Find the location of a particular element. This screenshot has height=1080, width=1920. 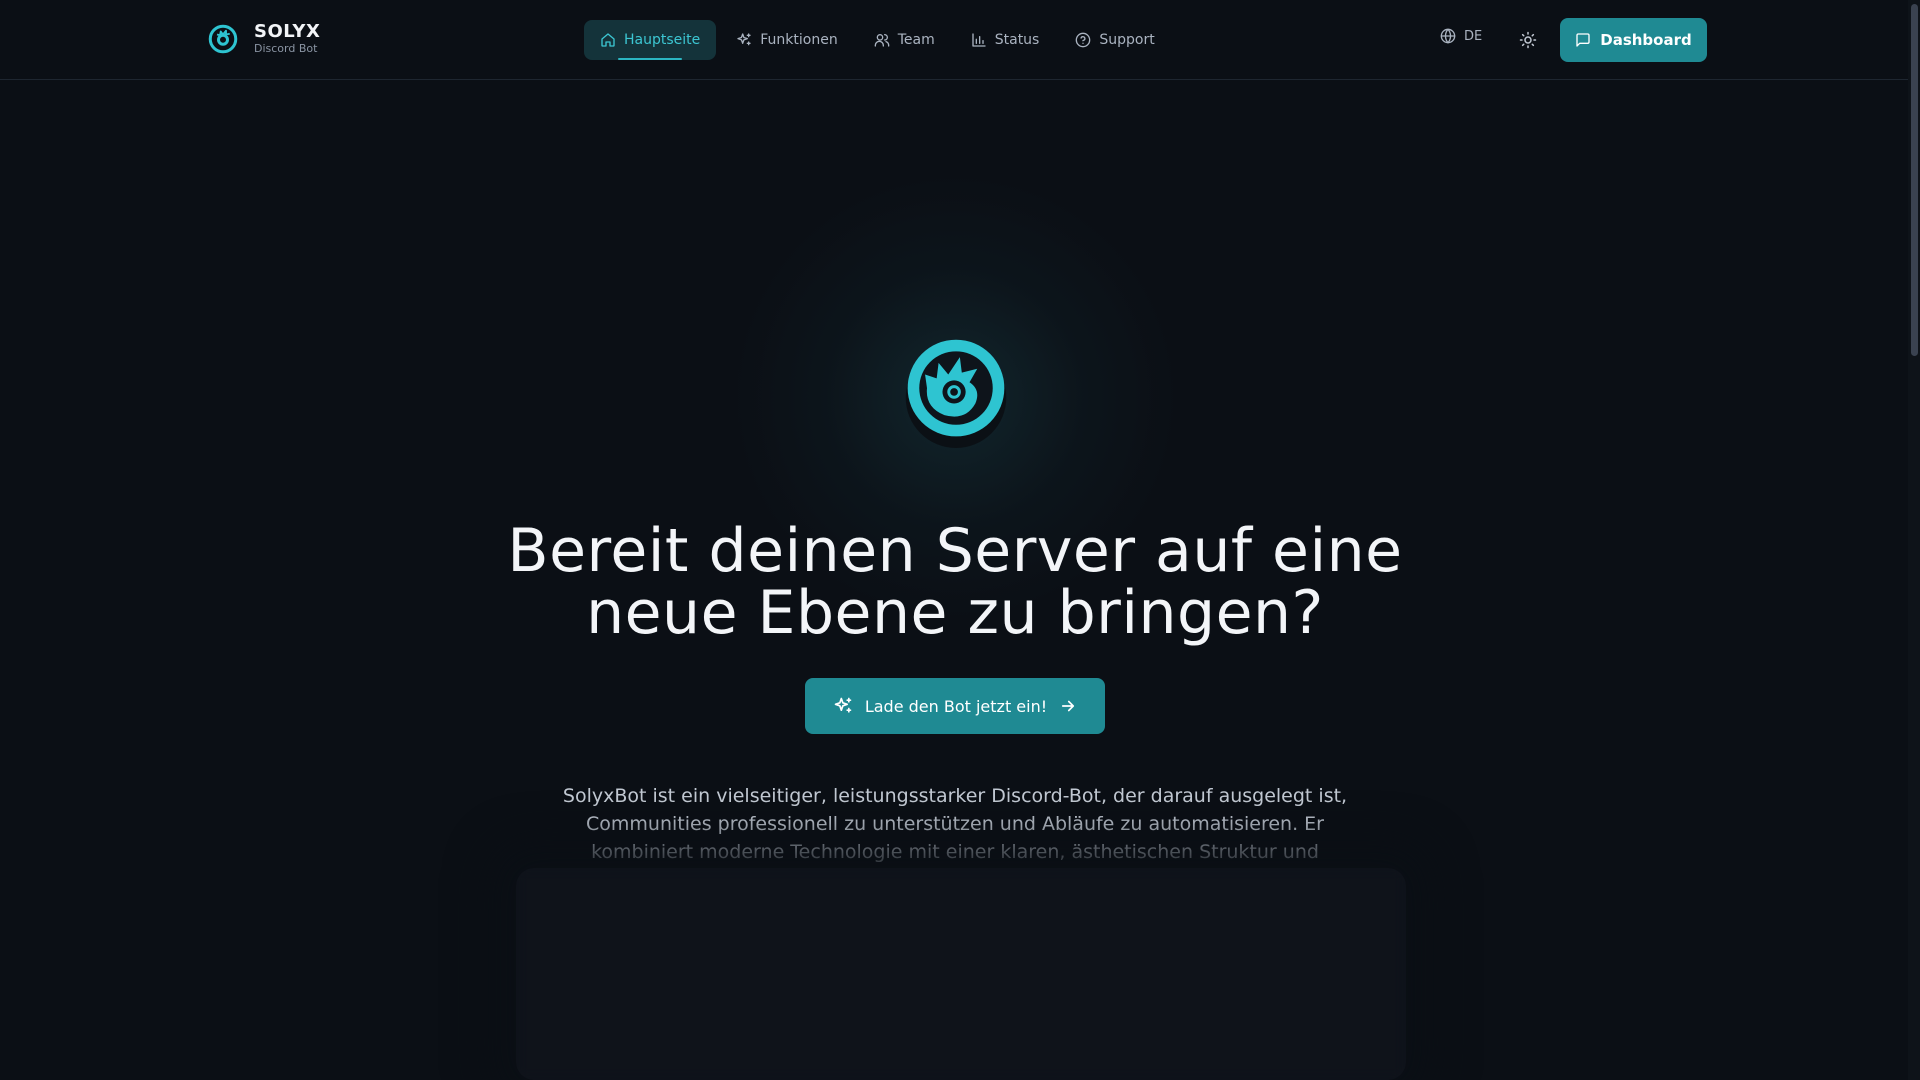

invite-bot-button: Lade den Bot jetzt ein! is located at coordinates (955, 706).